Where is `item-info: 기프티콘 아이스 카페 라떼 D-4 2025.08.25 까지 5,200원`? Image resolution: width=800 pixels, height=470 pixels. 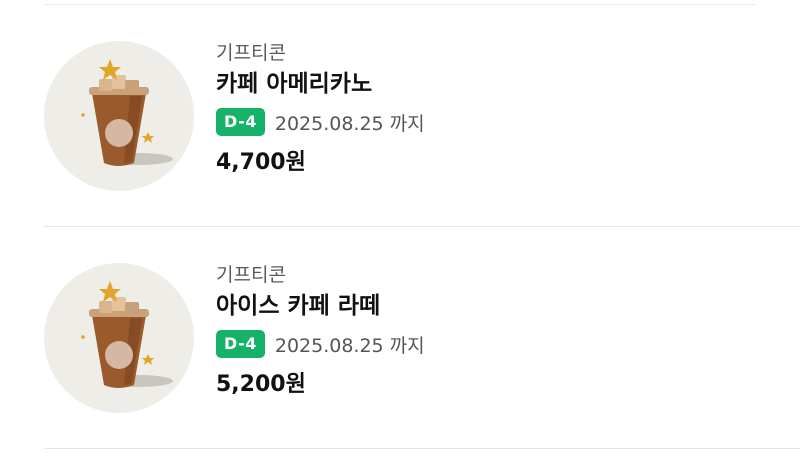 item-info: 기프티콘 아이스 카페 라떼 D-4 2025.08.25 까지 5,200원 is located at coordinates (320, 331).